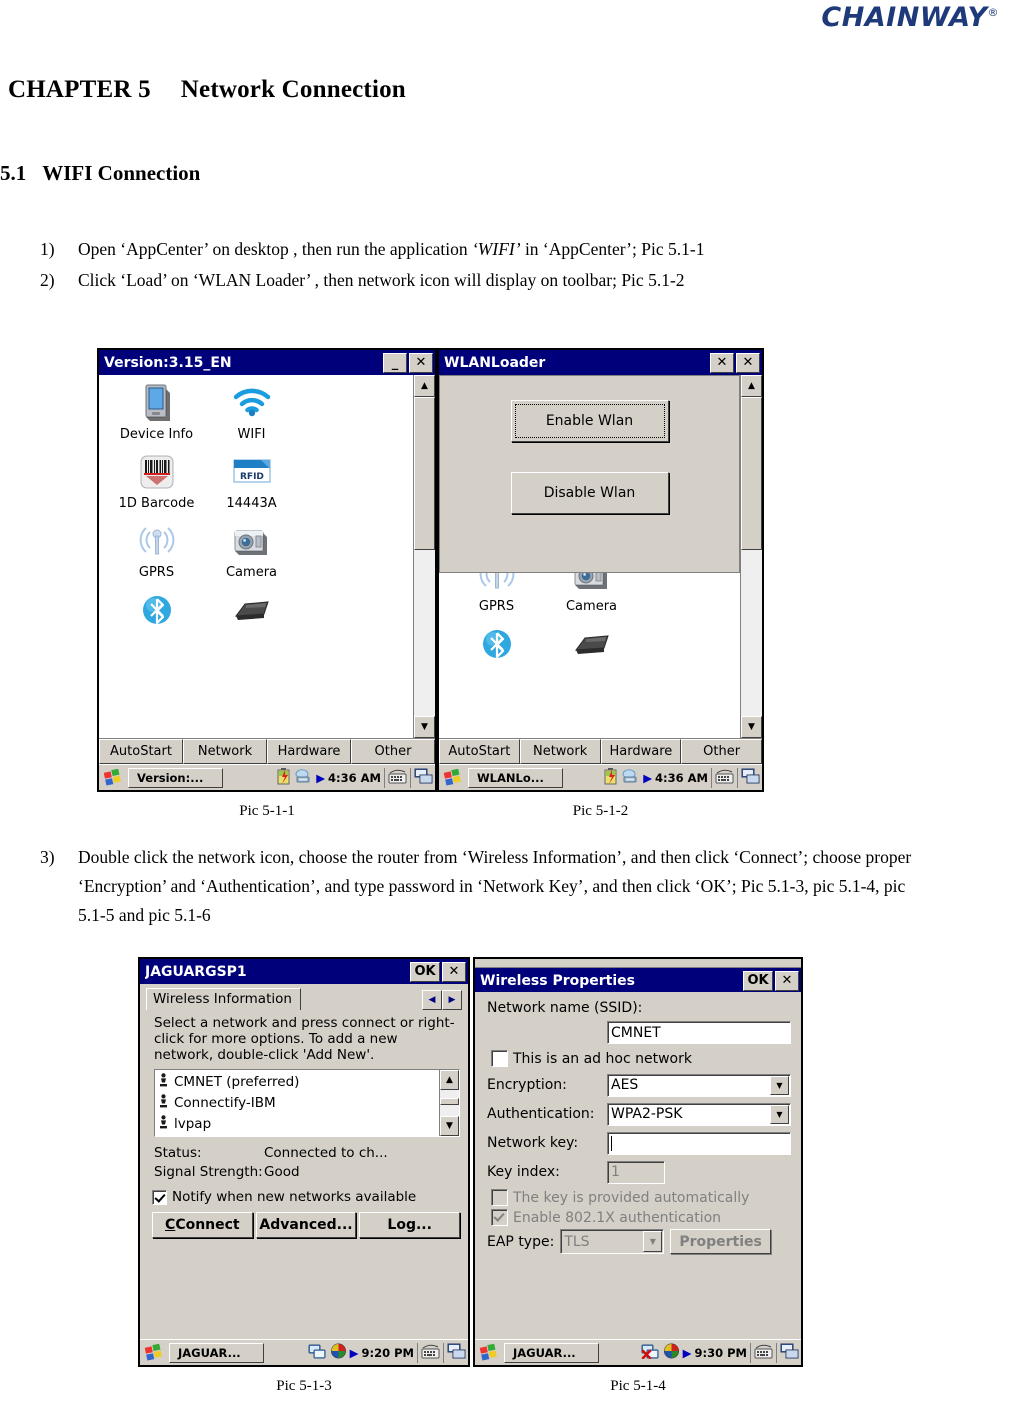 The height and width of the screenshot is (1419, 1015). Describe the element at coordinates (388, 1353) in the screenshot. I see `clock-time: 9:20 PM` at that location.